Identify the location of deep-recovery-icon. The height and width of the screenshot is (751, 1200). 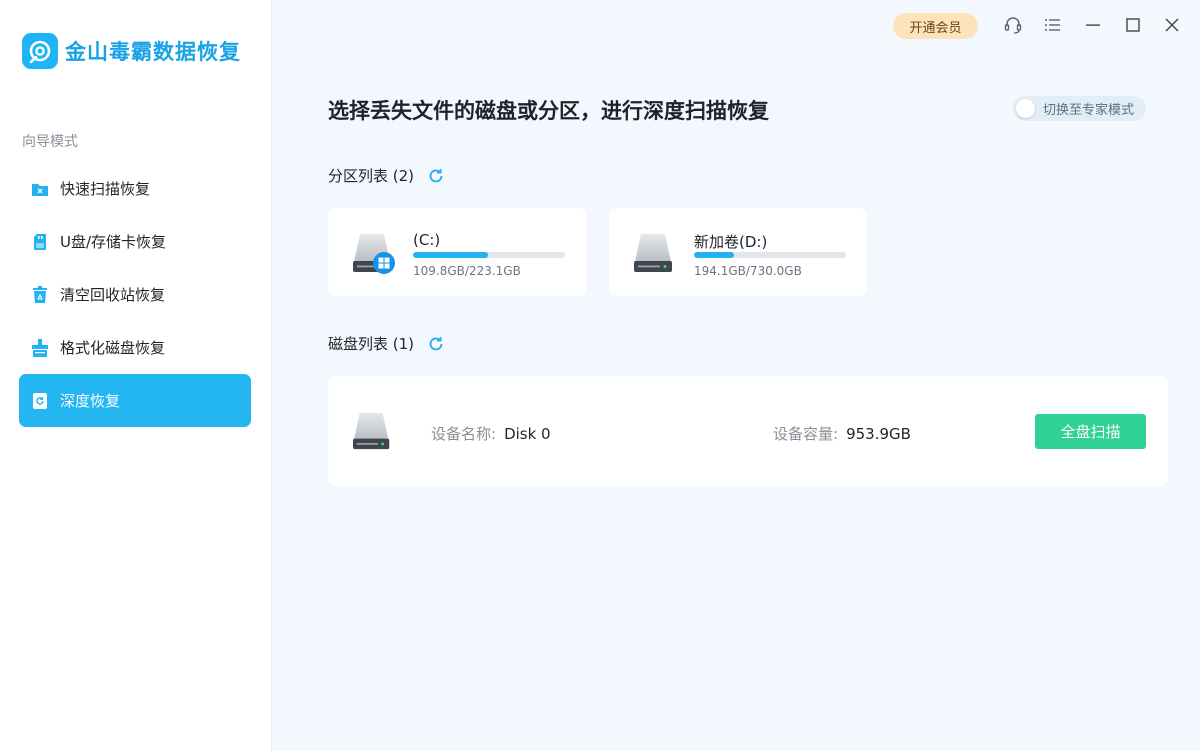
(40, 401).